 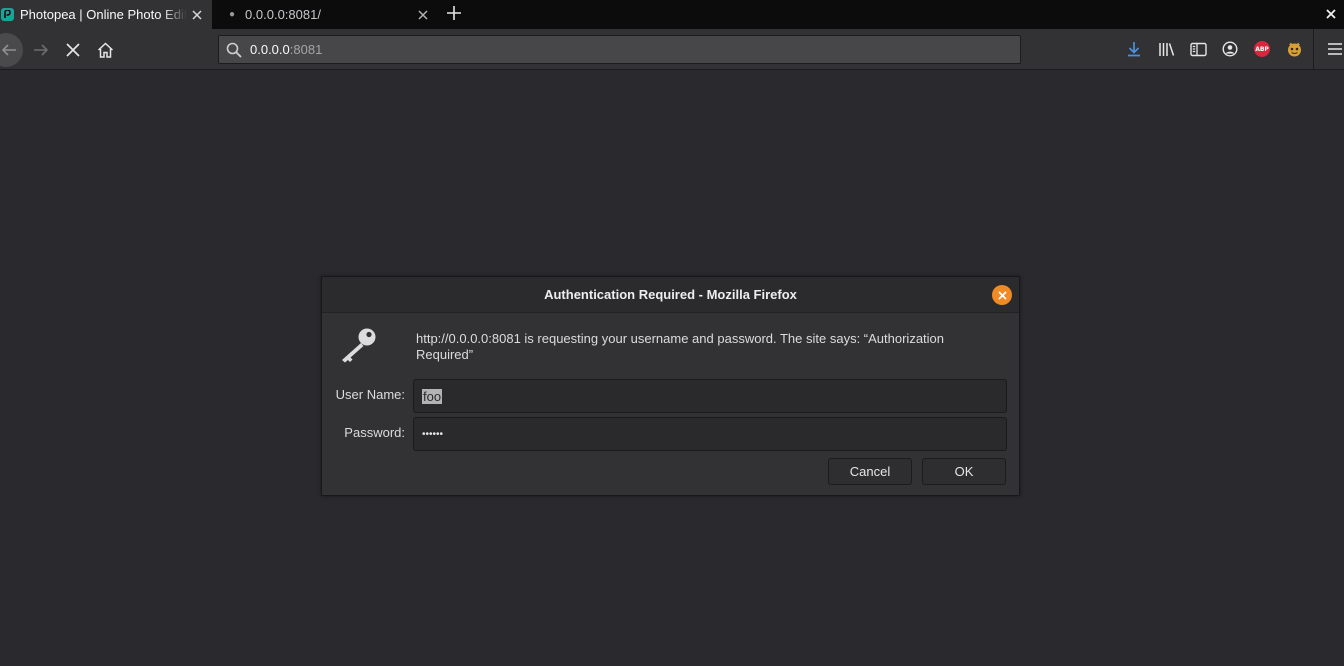 What do you see at coordinates (370, 394) in the screenshot?
I see `username-label: User Name:` at bounding box center [370, 394].